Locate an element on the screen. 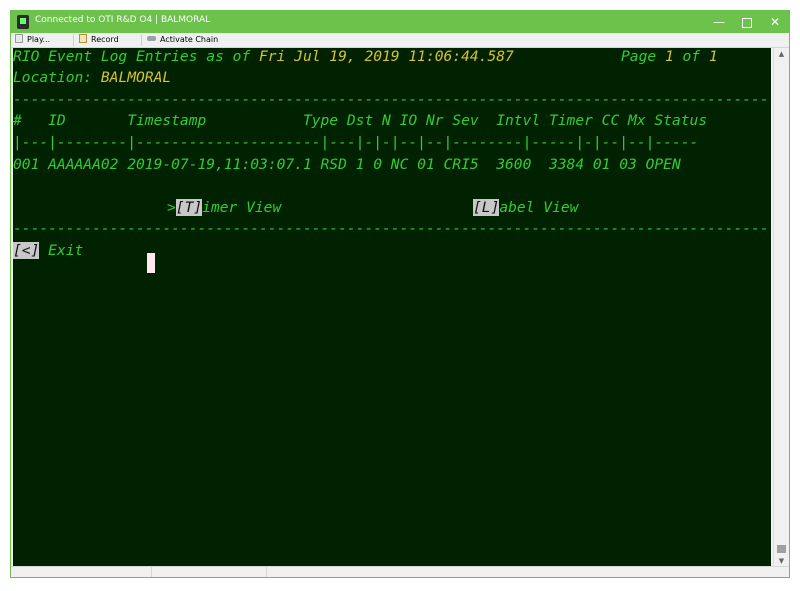 The image size is (800, 591). chain-icon is located at coordinates (151, 38).